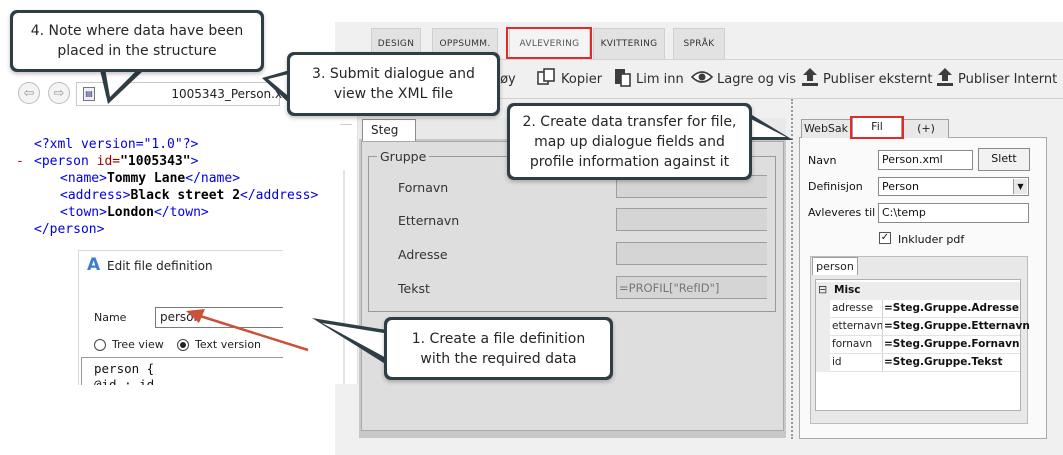 The height and width of the screenshot is (455, 1063). What do you see at coordinates (629, 121) in the screenshot?
I see `callout-2-line-1: 2. Create data transfer for file,` at bounding box center [629, 121].